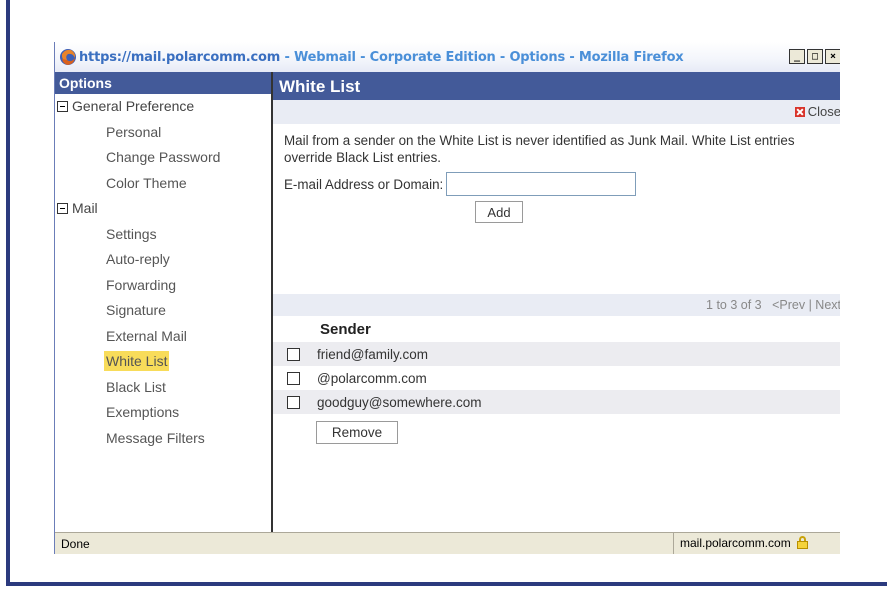  I want to click on email-form-row: E-mail Address or Domain:, so click(556, 184).